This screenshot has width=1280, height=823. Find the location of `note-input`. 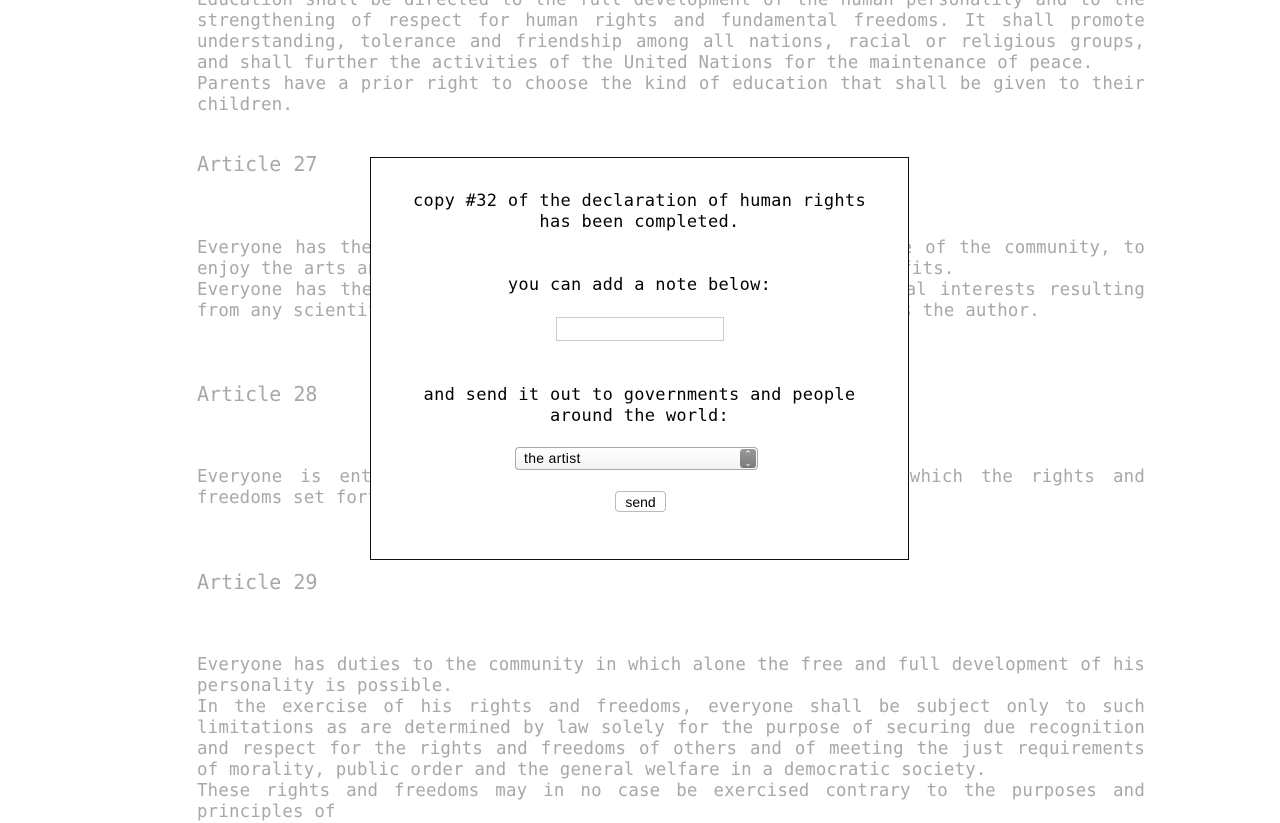

note-input is located at coordinates (640, 329).